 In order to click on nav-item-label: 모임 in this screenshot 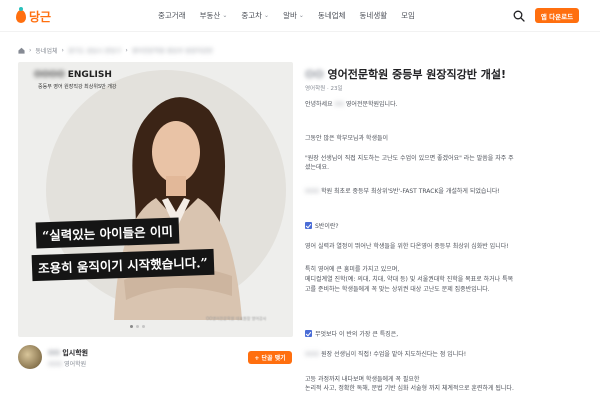, I will do `click(408, 15)`.